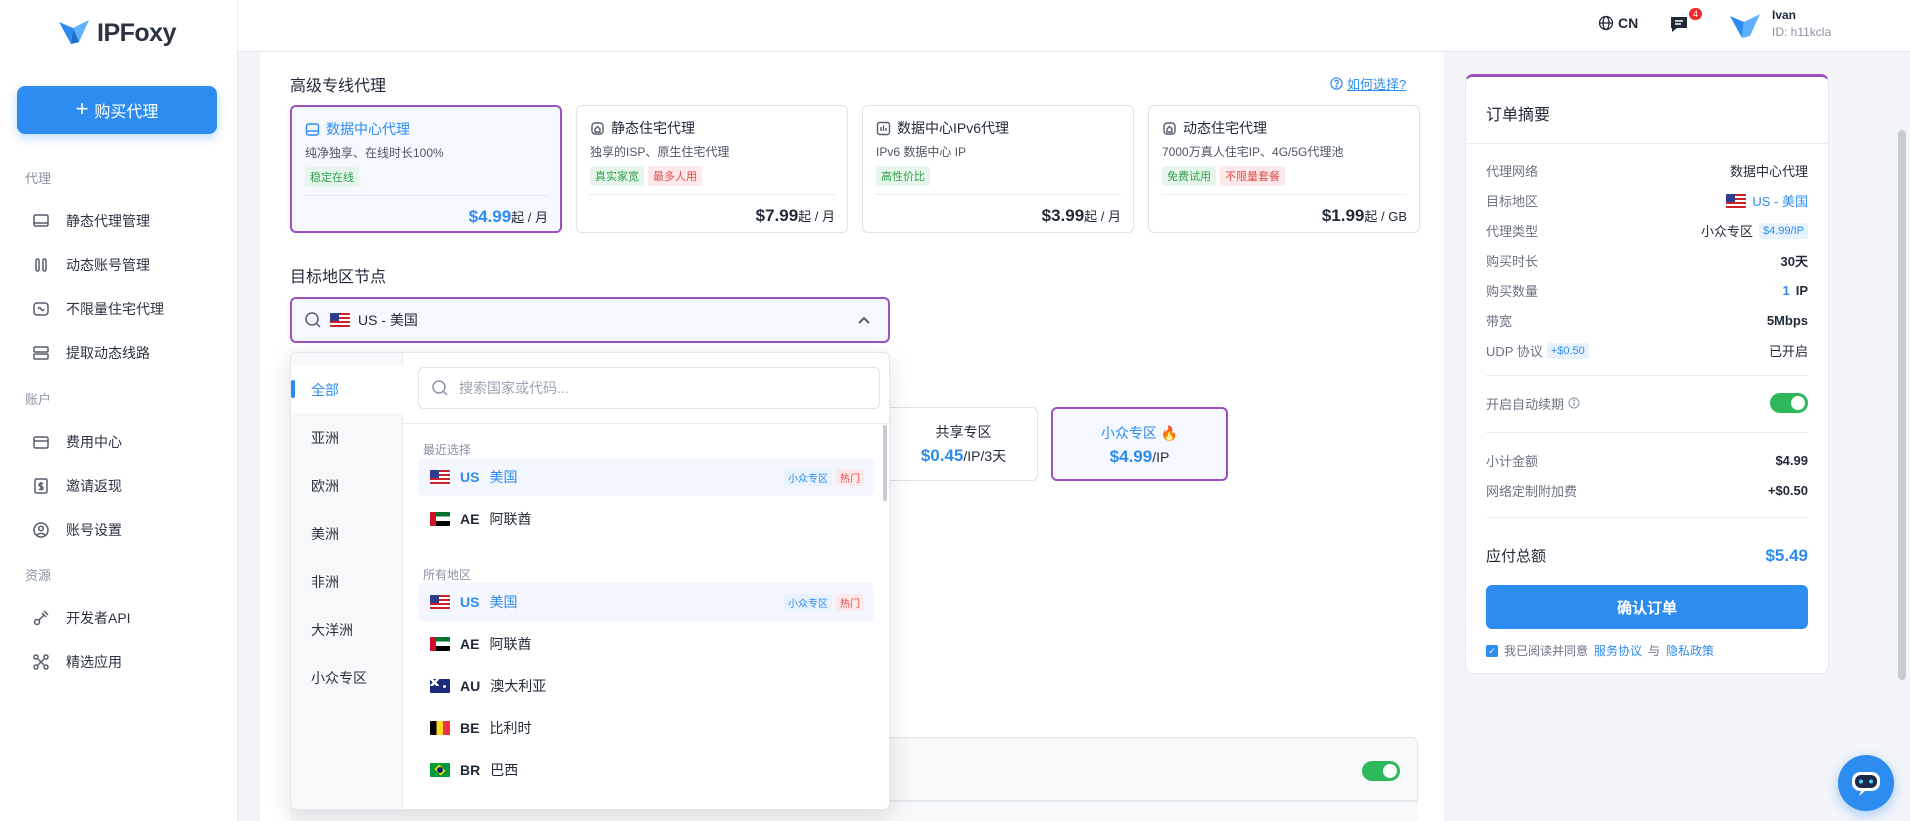 The height and width of the screenshot is (821, 1910). Describe the element at coordinates (440, 686) in the screenshot. I see `au-flag-icon` at that location.